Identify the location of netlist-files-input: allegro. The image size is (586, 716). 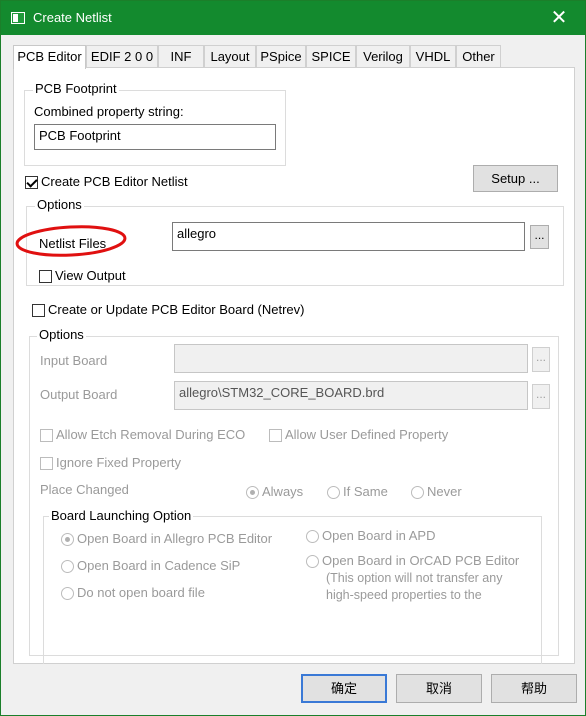
(348, 236).